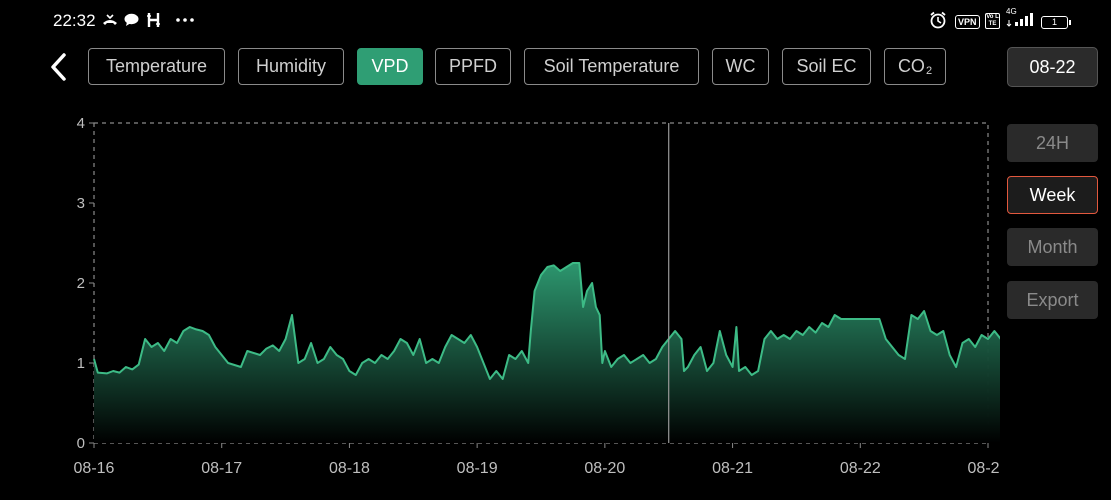 The height and width of the screenshot is (500, 1111). I want to click on export-button: Export, so click(1052, 300).